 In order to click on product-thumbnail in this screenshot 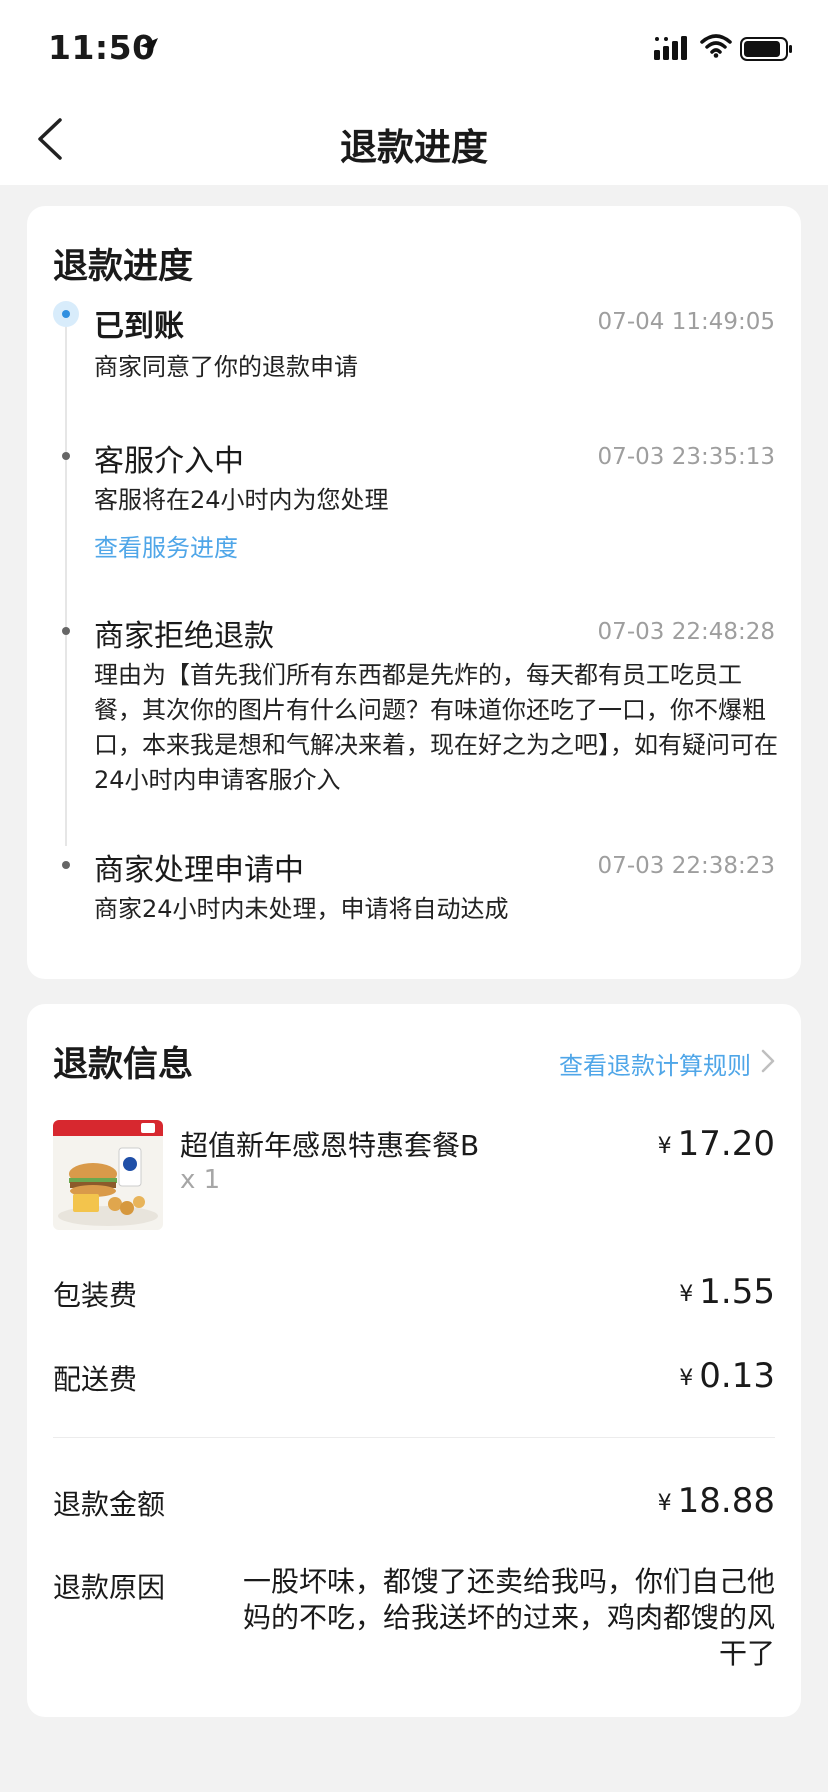, I will do `click(108, 1175)`.